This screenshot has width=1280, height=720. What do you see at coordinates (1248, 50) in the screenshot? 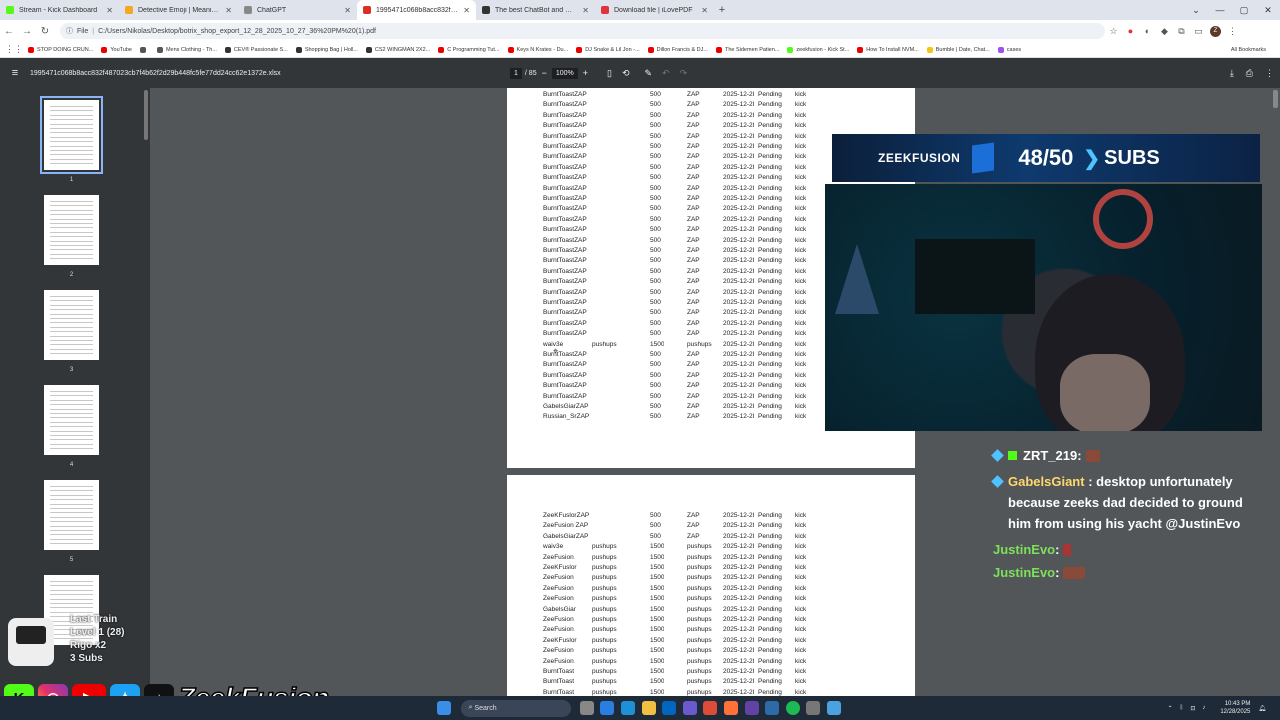
I see `all-bookmarks-button: All Bookmarks` at bounding box center [1248, 50].